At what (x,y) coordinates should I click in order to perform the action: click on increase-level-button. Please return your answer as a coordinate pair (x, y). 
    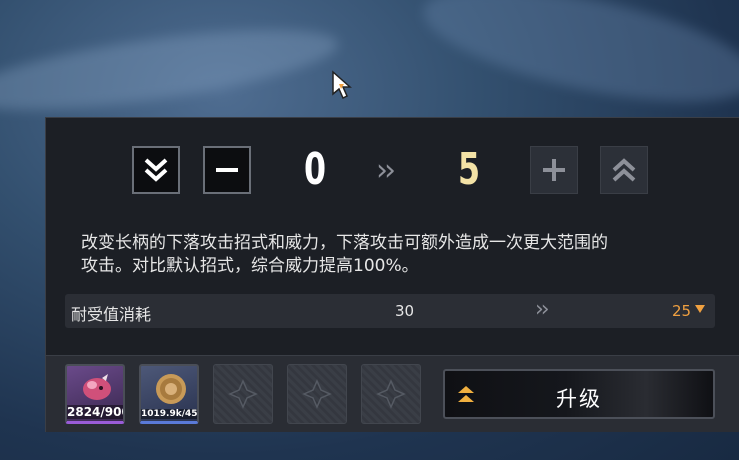
    Looking at the image, I should click on (554, 170).